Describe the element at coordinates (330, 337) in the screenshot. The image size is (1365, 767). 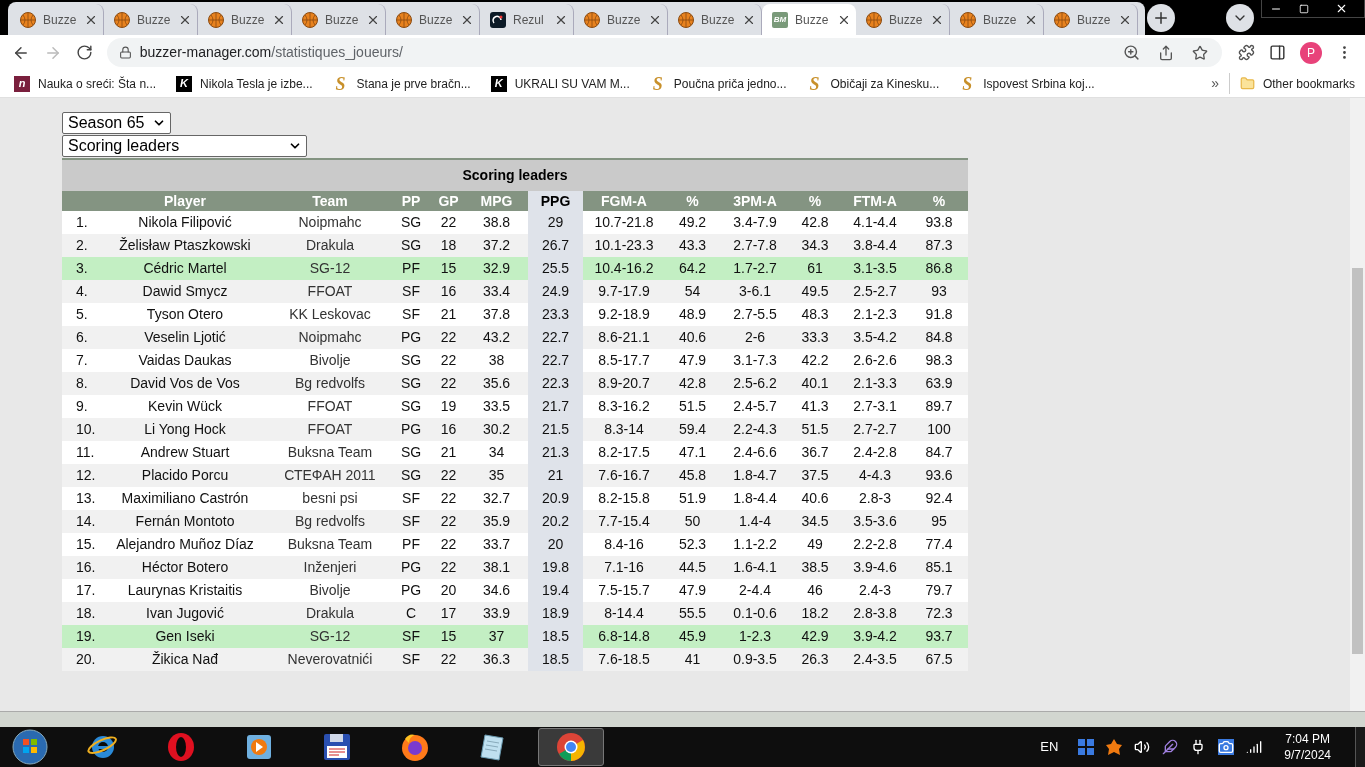
I see `table-cell-text: Noipmahc` at that location.